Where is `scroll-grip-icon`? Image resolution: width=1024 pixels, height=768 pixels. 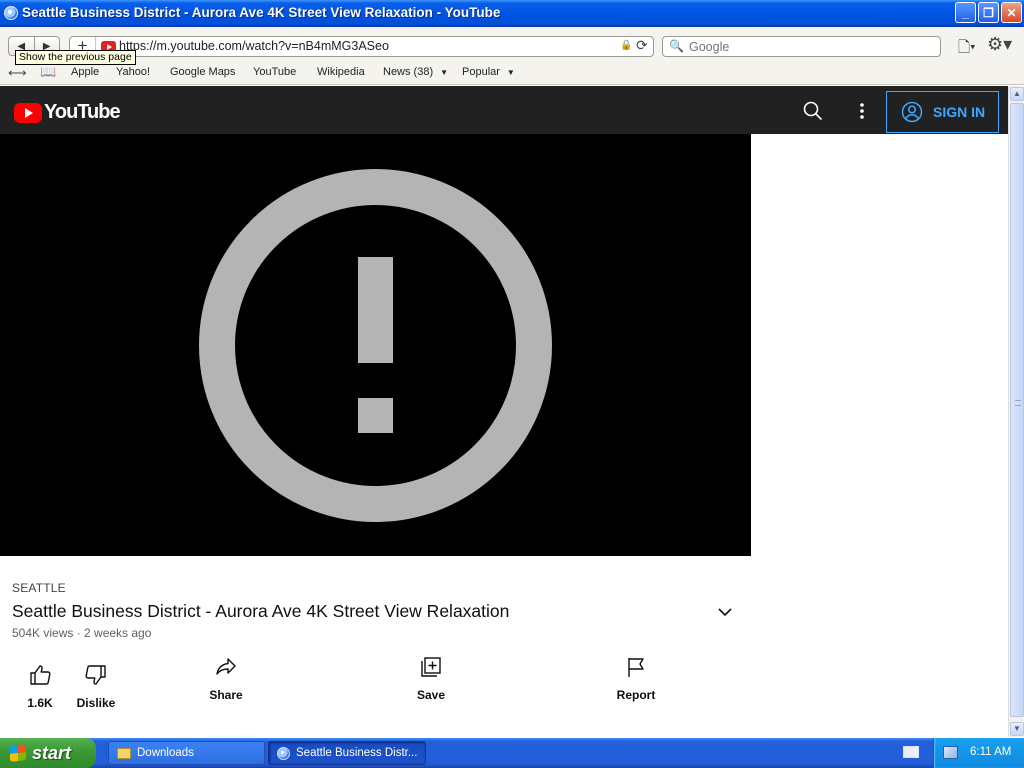 scroll-grip-icon is located at coordinates (1018, 403).